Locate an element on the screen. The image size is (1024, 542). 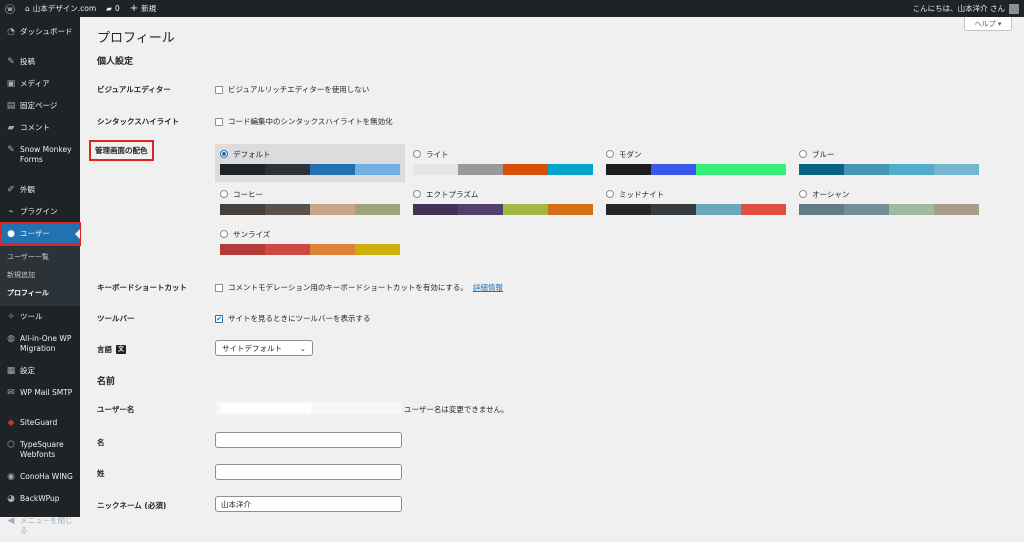
keyboard-shortcuts-checkbox is located at coordinates (219, 287).